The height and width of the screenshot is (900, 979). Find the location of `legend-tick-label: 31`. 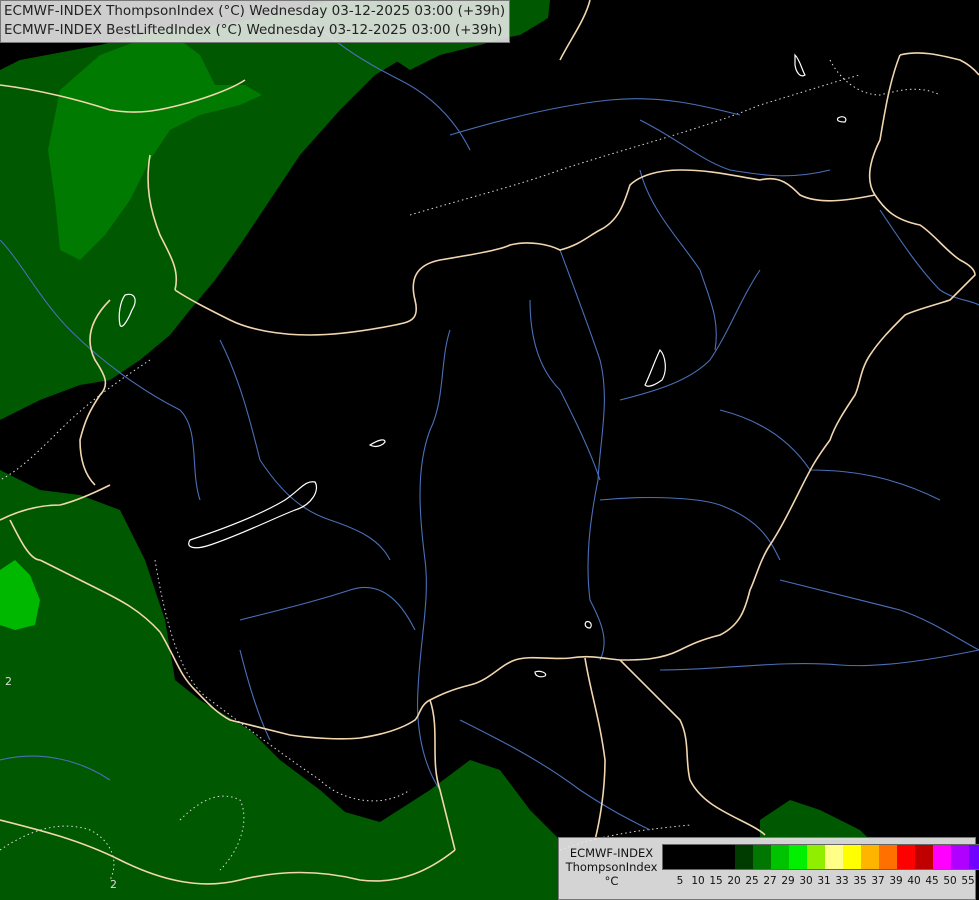

legend-tick-label: 31 is located at coordinates (824, 881).